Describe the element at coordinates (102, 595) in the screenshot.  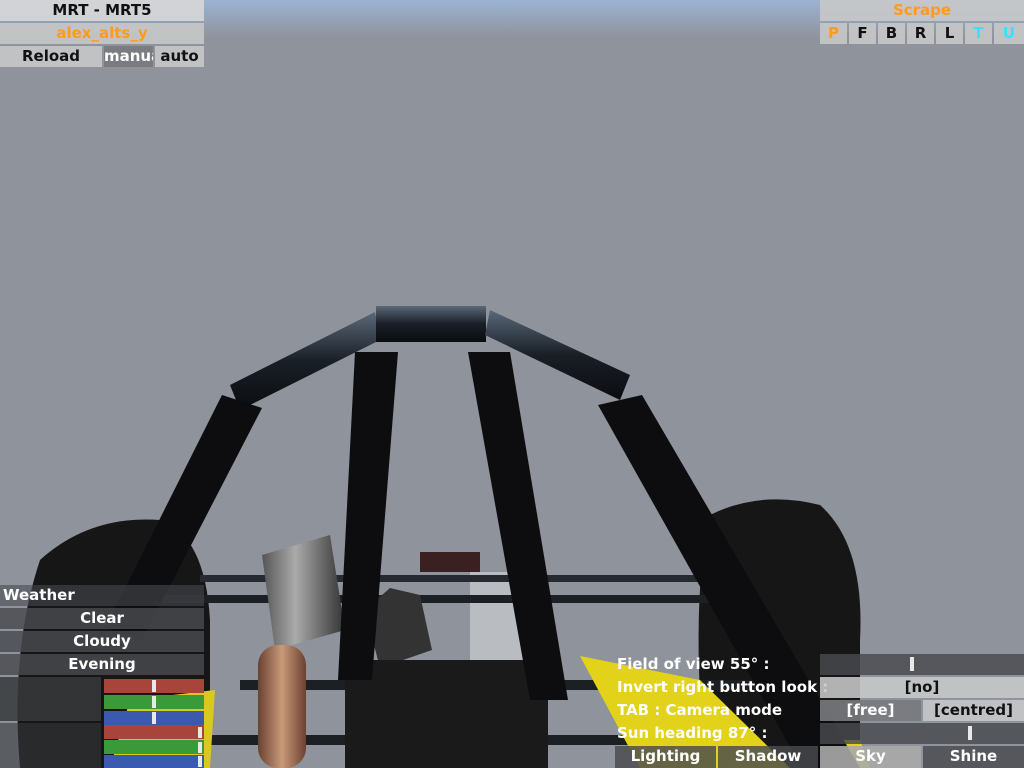
I see `weather-header: Weather` at that location.